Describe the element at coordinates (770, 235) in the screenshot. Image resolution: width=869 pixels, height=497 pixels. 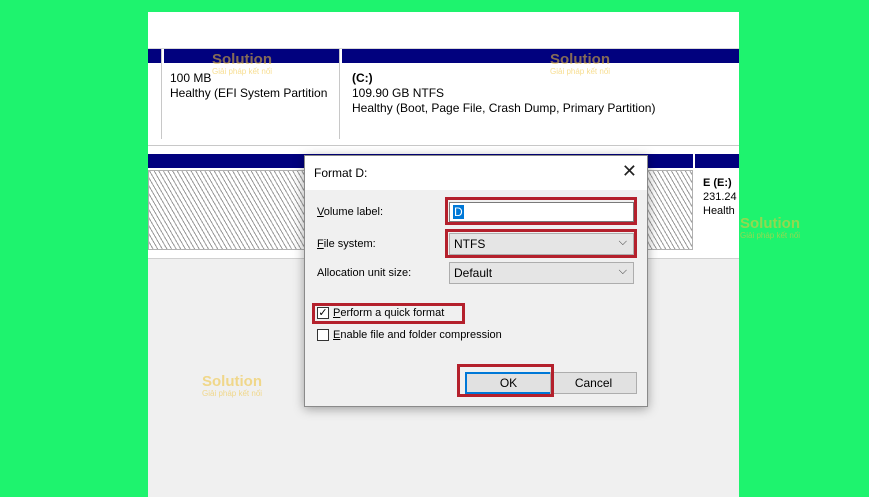
I see `watermark-tagline: Giải pháp kết nối` at that location.